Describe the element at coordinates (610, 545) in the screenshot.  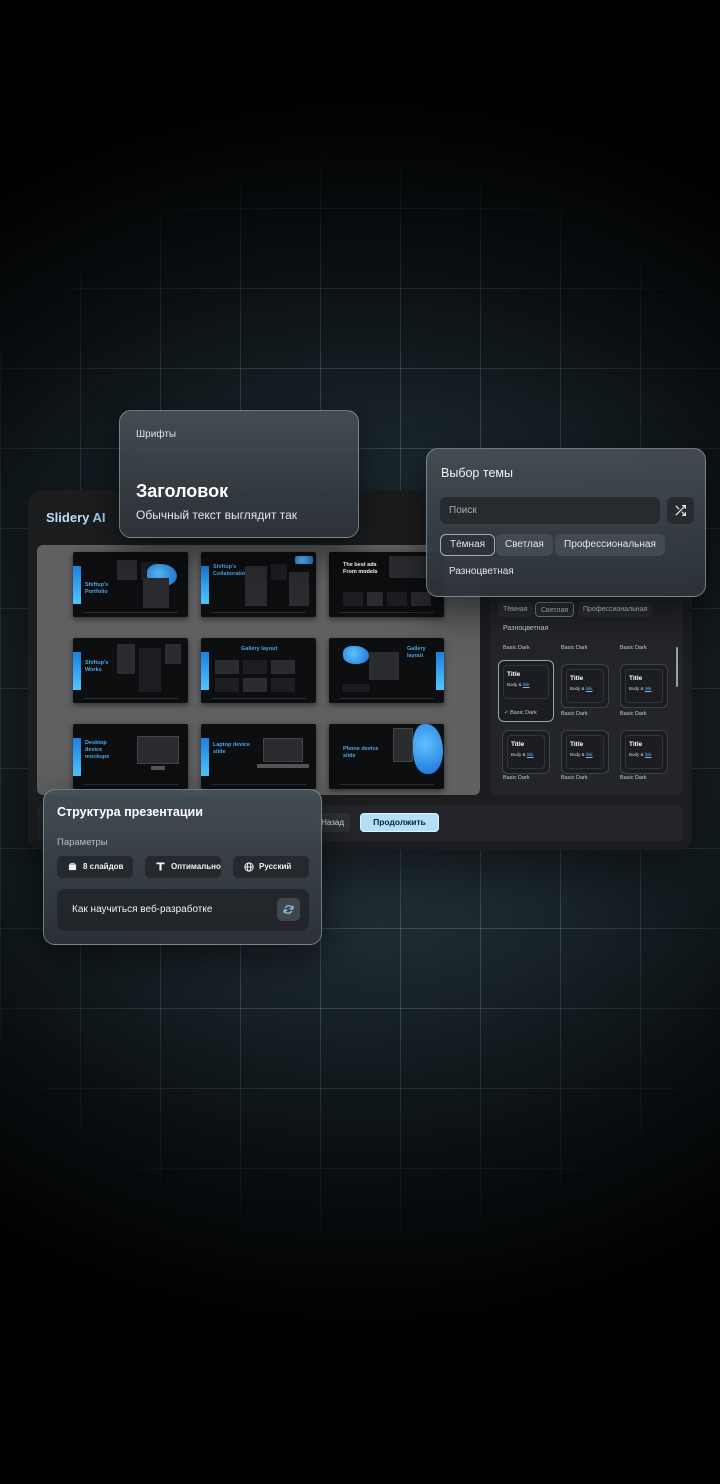
I see `theme-chip-professional: Профессиональная` at that location.